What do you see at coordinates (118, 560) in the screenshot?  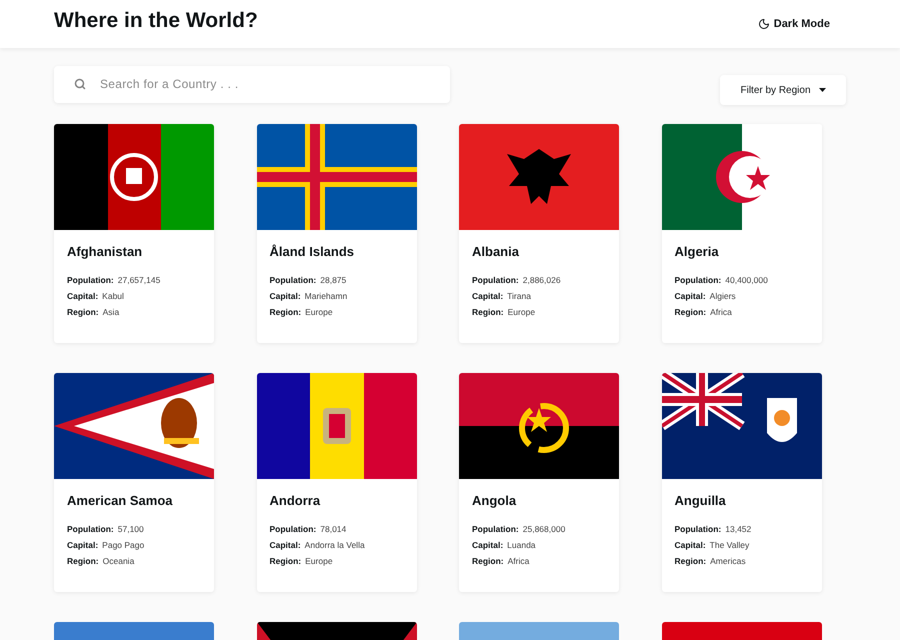 I see `stat-value: Oceania` at bounding box center [118, 560].